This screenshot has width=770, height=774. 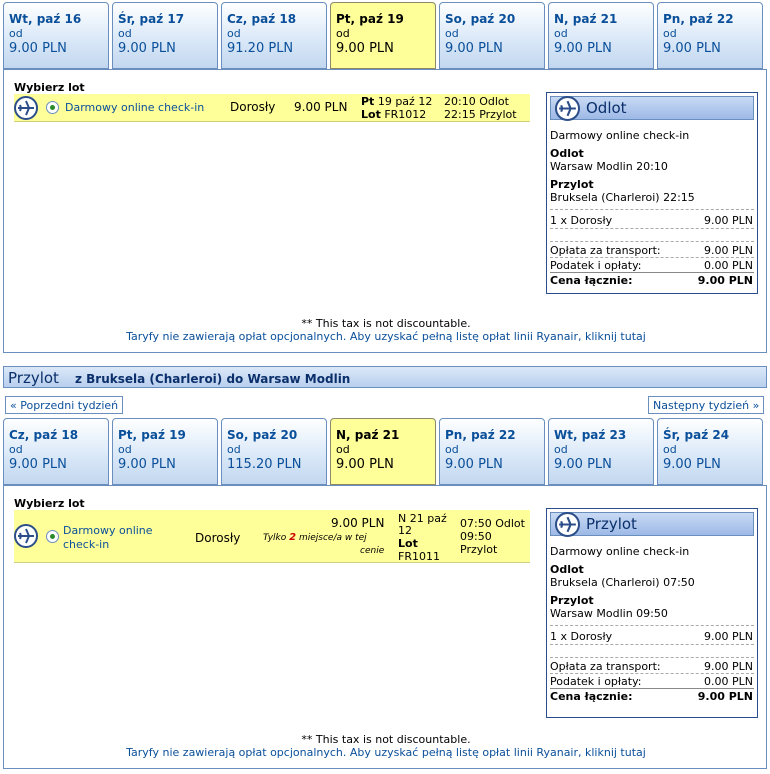 What do you see at coordinates (596, 265) in the screenshot?
I see `summary-tax-label: Podatek i opłaty:` at bounding box center [596, 265].